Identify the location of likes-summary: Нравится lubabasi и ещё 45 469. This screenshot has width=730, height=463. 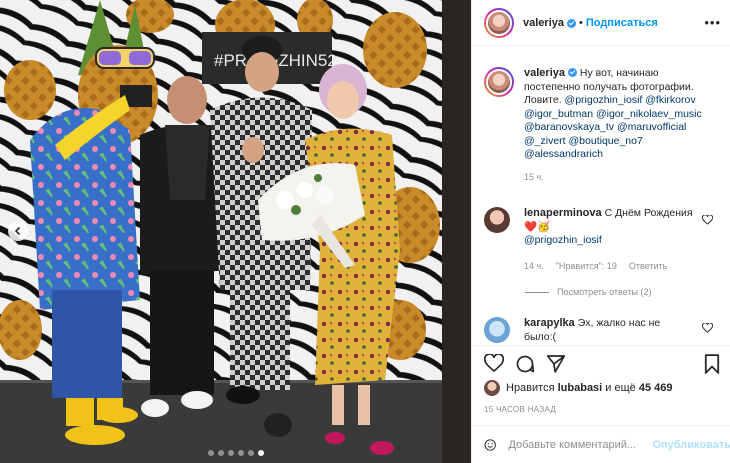
(578, 388).